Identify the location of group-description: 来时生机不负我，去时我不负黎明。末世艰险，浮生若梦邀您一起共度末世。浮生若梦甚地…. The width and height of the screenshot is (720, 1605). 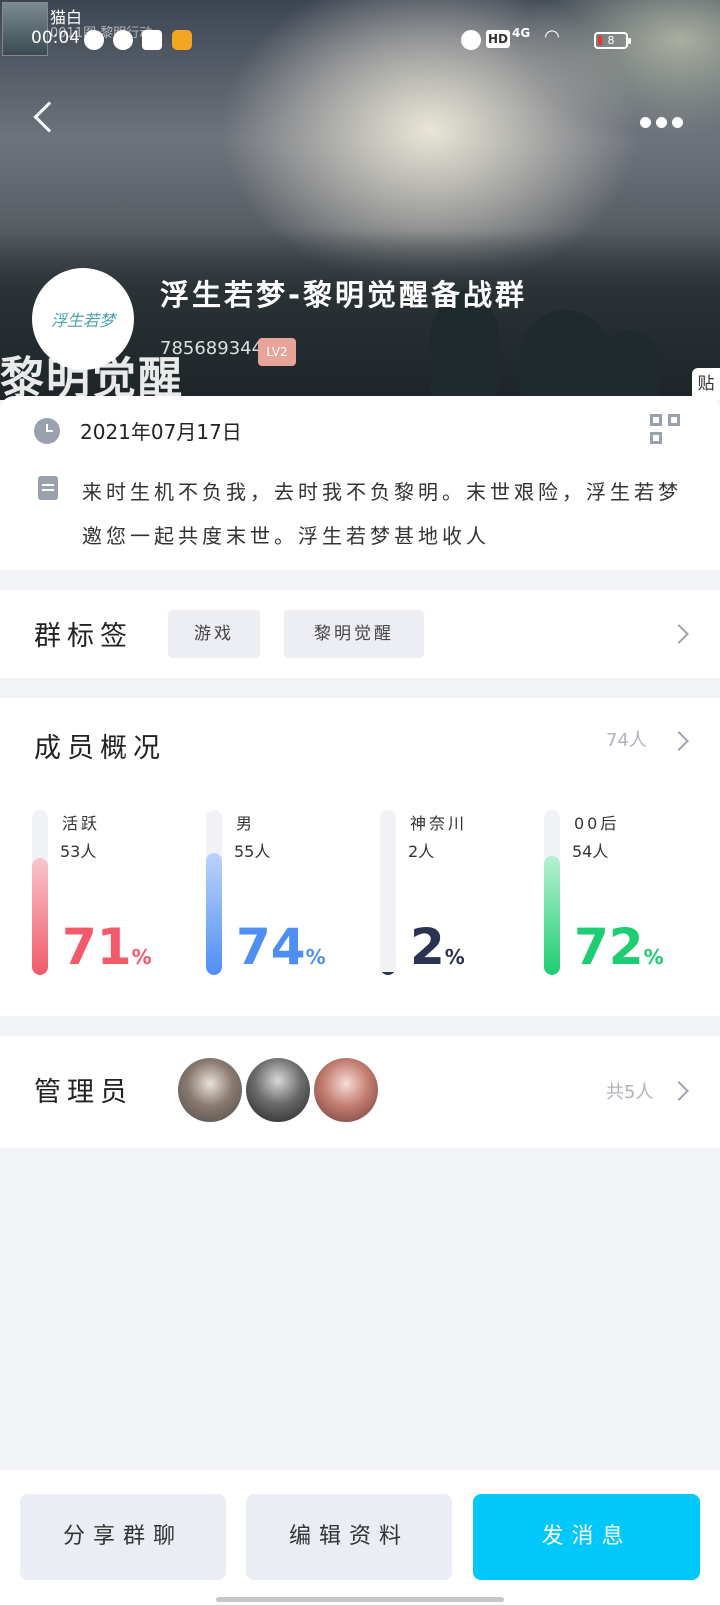
(382, 514).